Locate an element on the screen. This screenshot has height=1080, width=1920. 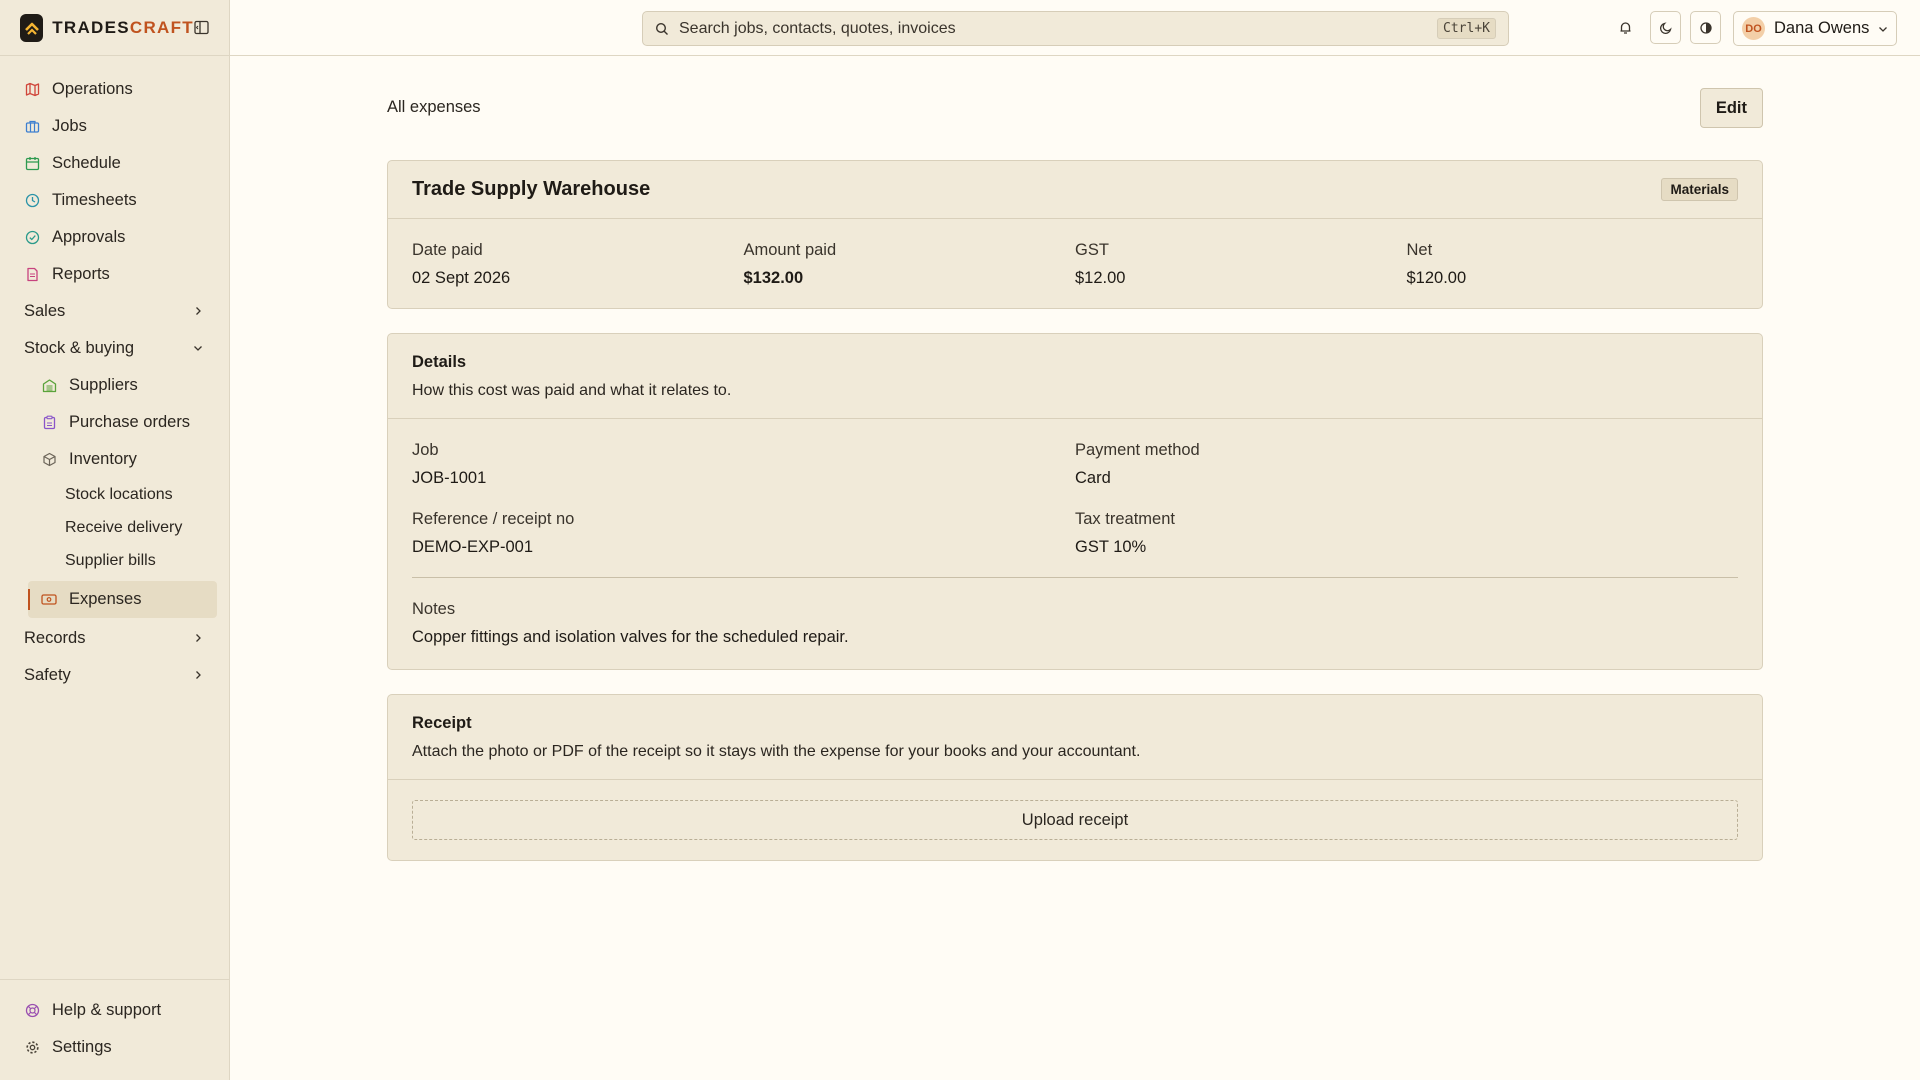
sidebar-item-receive-delivery: Receive delivery is located at coordinates (114, 527).